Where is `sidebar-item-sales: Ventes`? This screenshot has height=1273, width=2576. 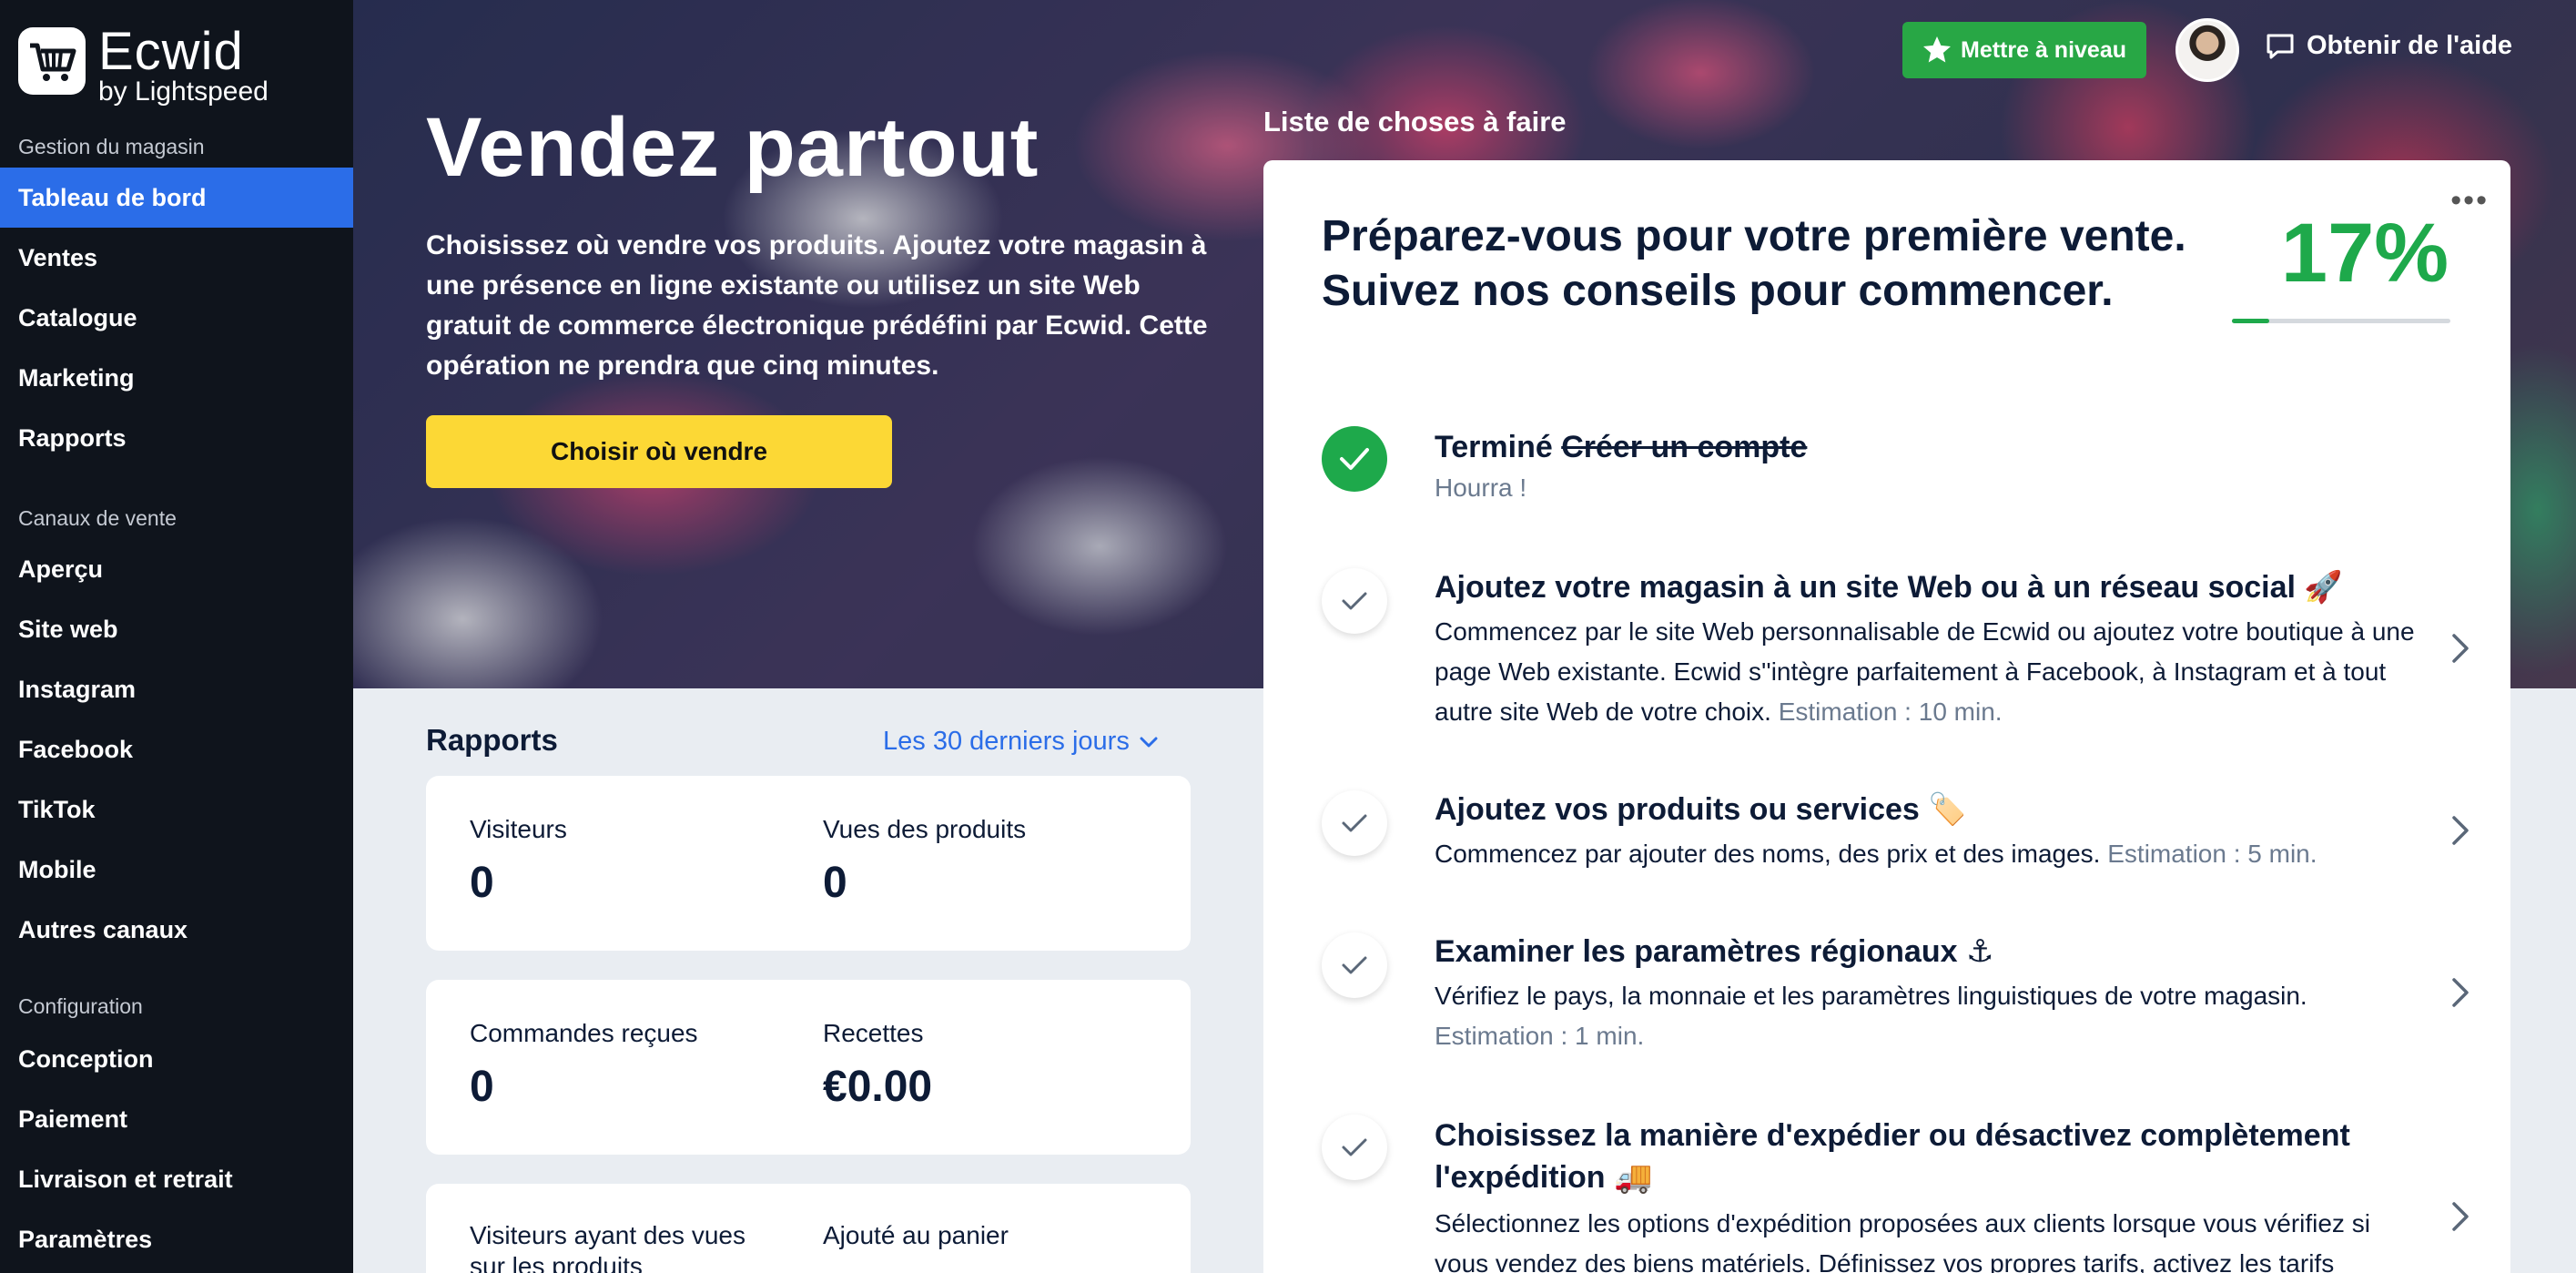
sidebar-item-sales: Ventes is located at coordinates (176, 258).